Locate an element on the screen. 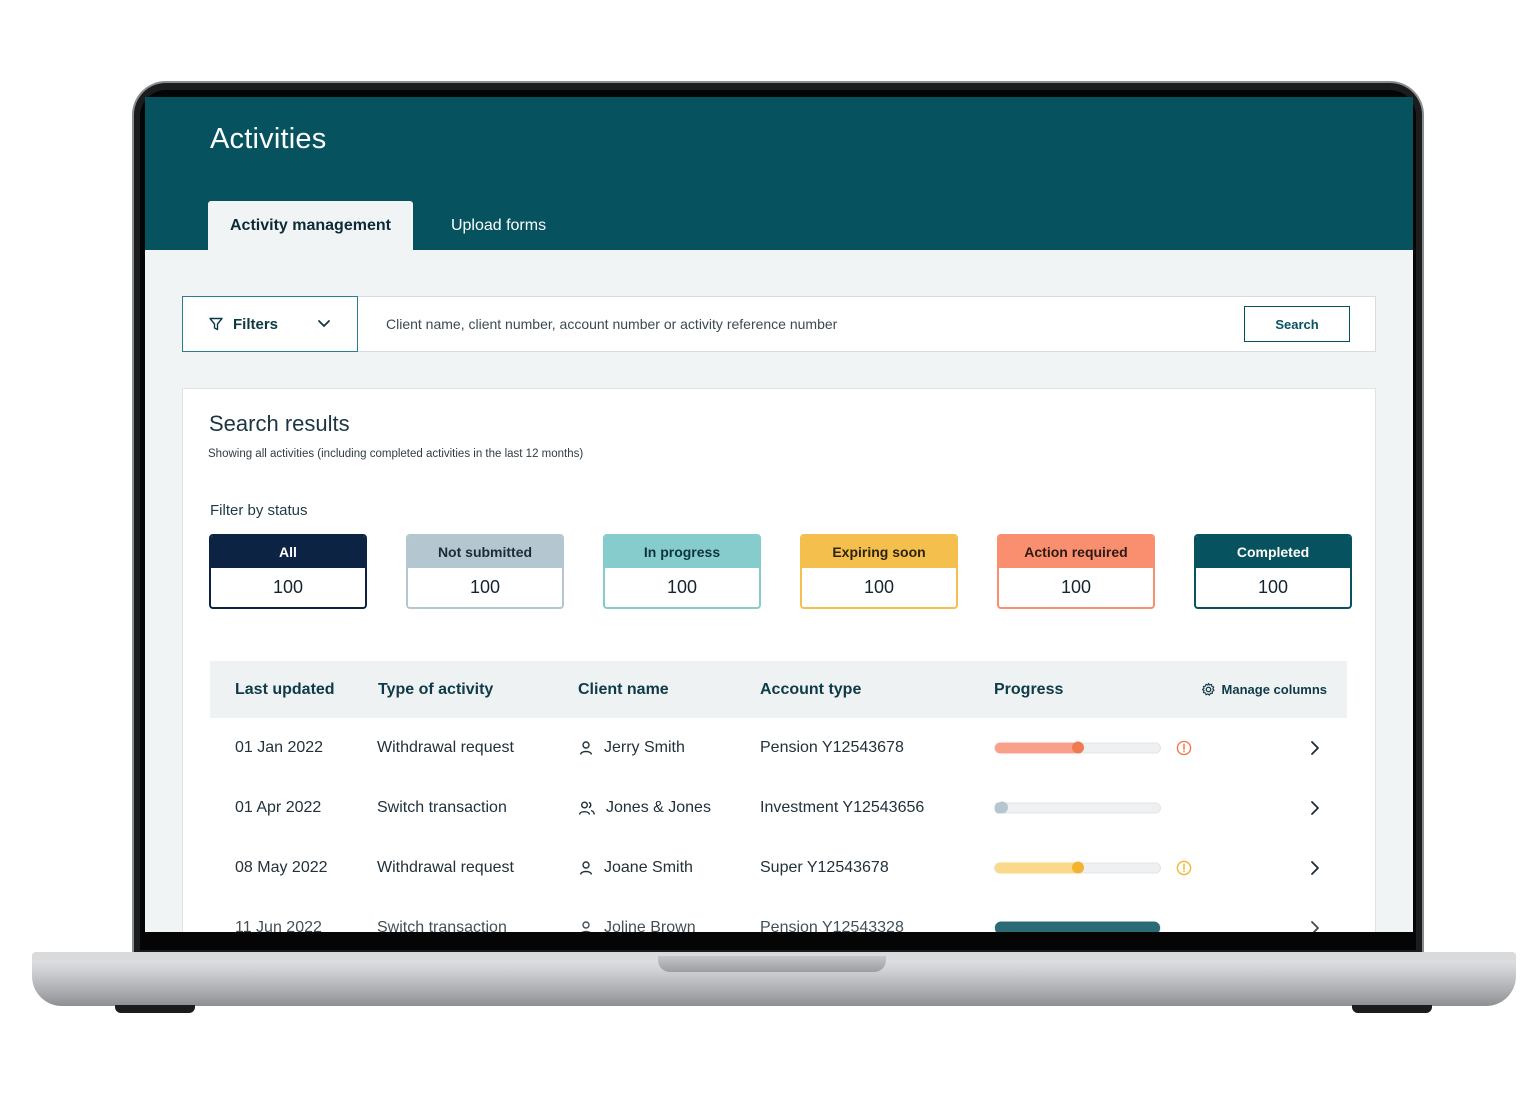 The width and height of the screenshot is (1536, 1107). column-progress: Progress is located at coordinates (1028, 690).